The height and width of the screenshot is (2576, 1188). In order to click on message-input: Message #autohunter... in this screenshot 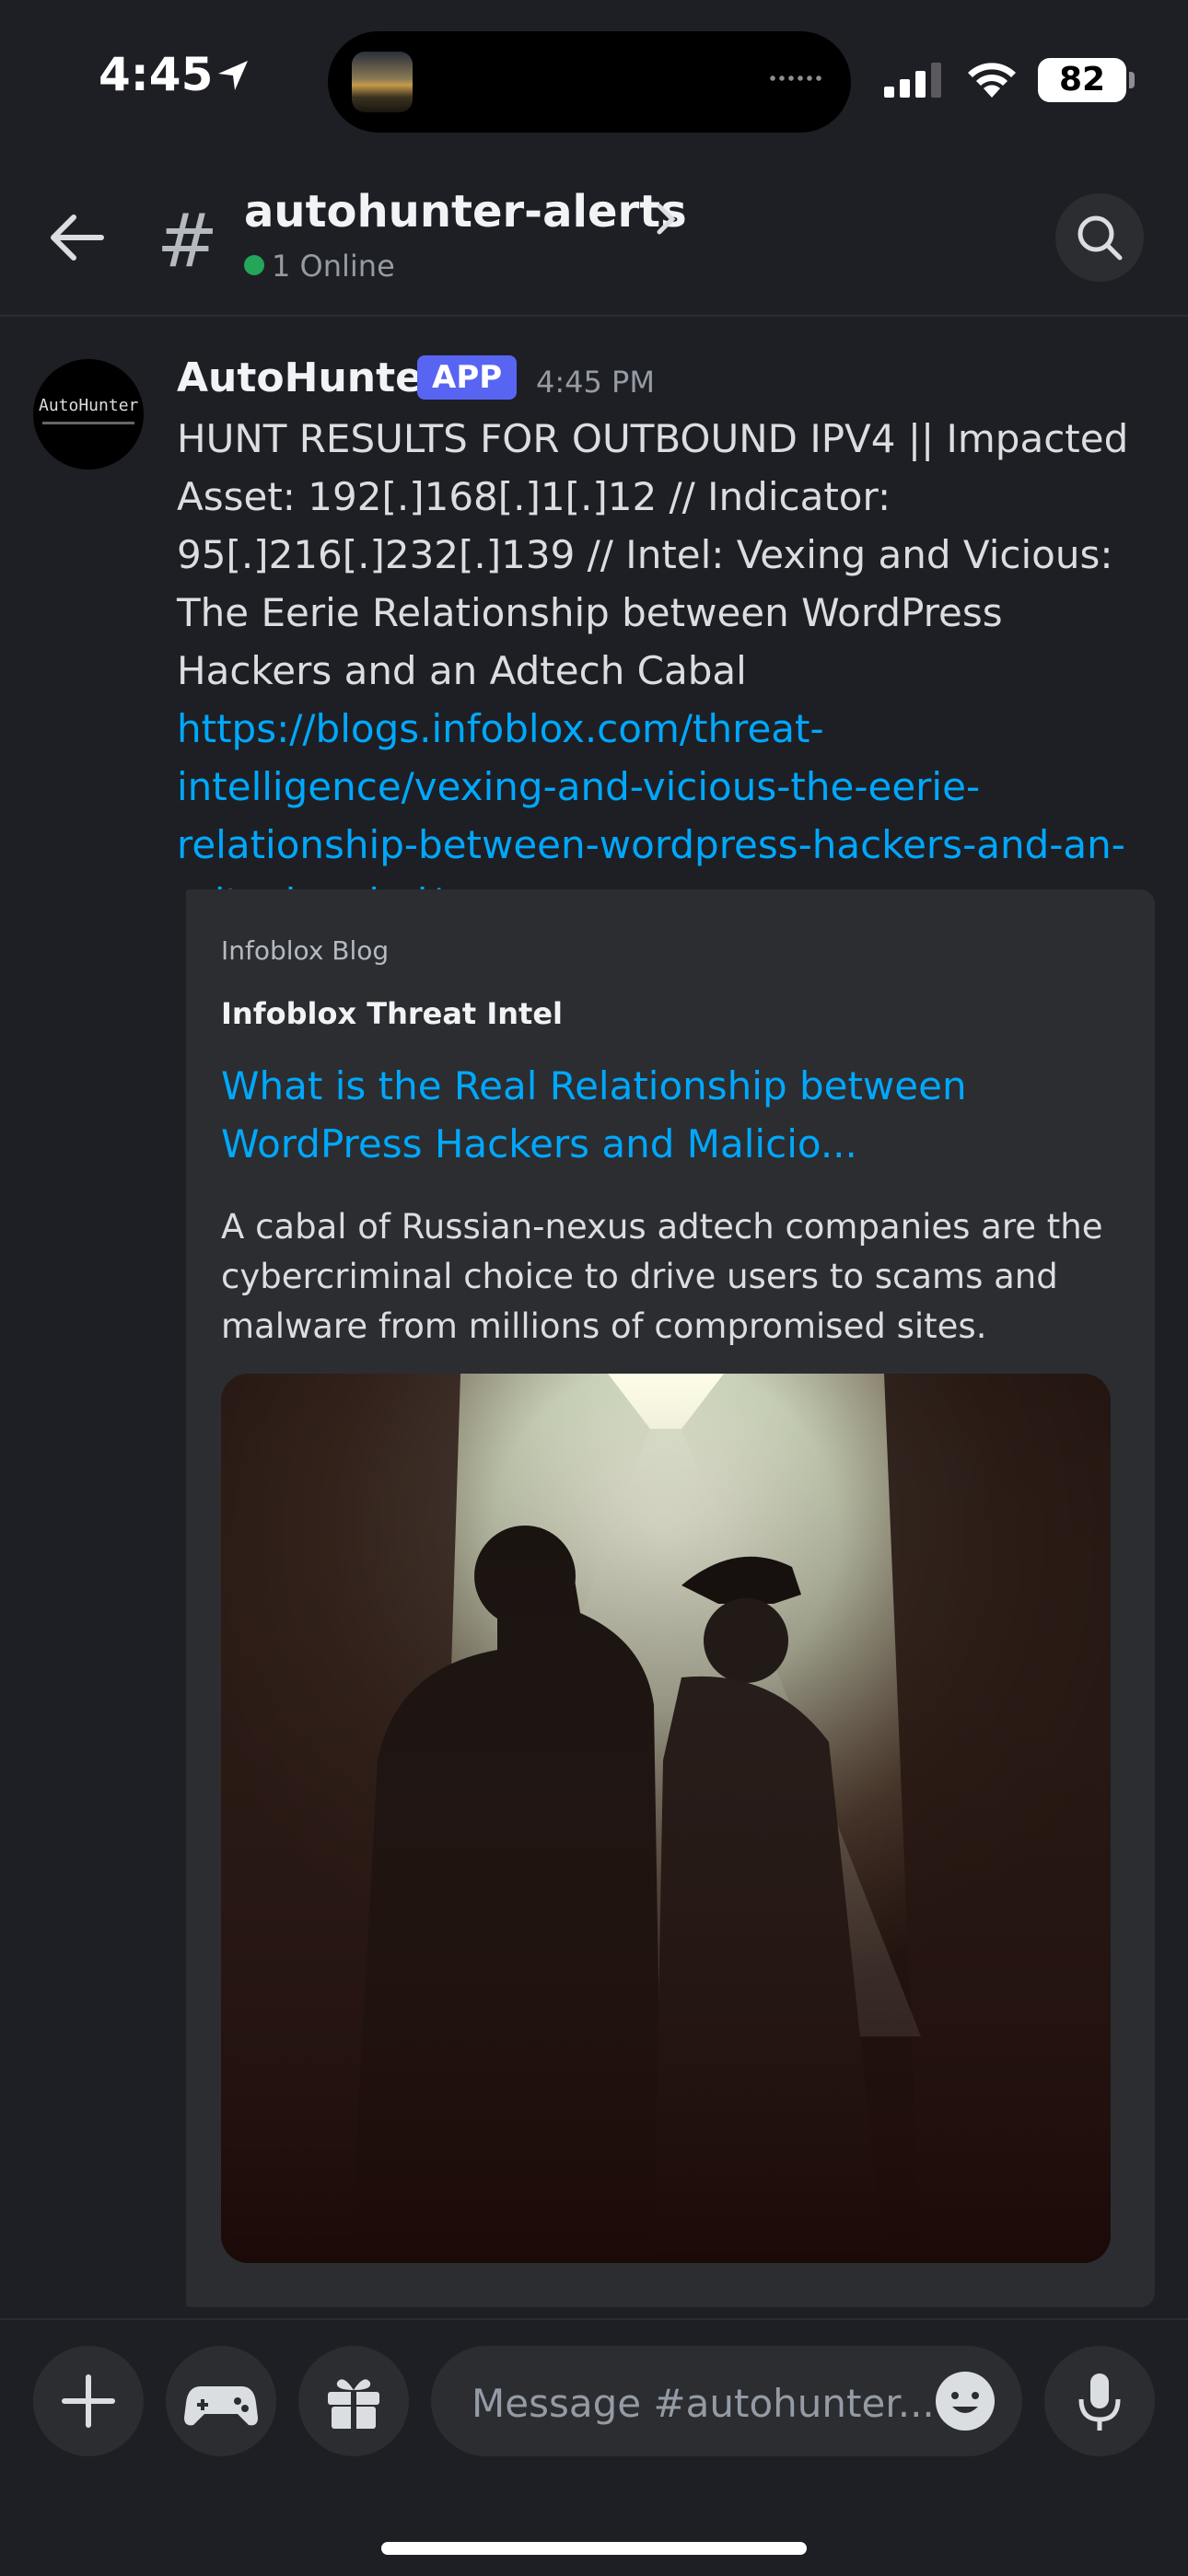, I will do `click(726, 2401)`.